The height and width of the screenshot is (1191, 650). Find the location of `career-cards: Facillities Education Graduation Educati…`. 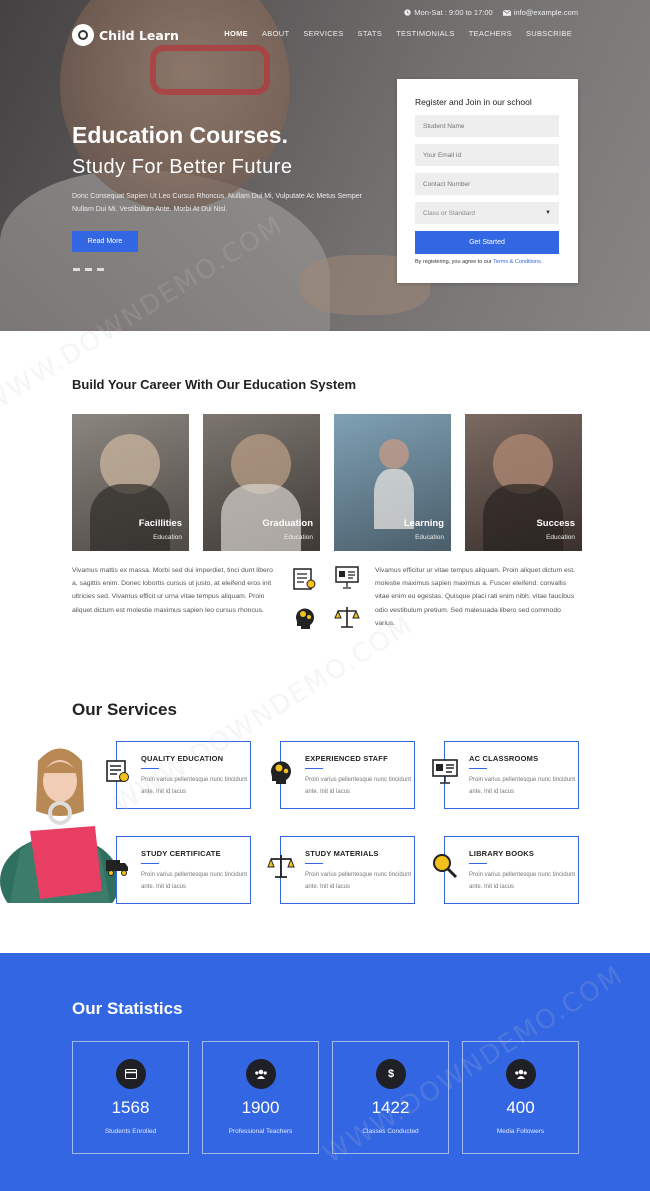

career-cards: Facillities Education Graduation Educati… is located at coordinates (327, 482).